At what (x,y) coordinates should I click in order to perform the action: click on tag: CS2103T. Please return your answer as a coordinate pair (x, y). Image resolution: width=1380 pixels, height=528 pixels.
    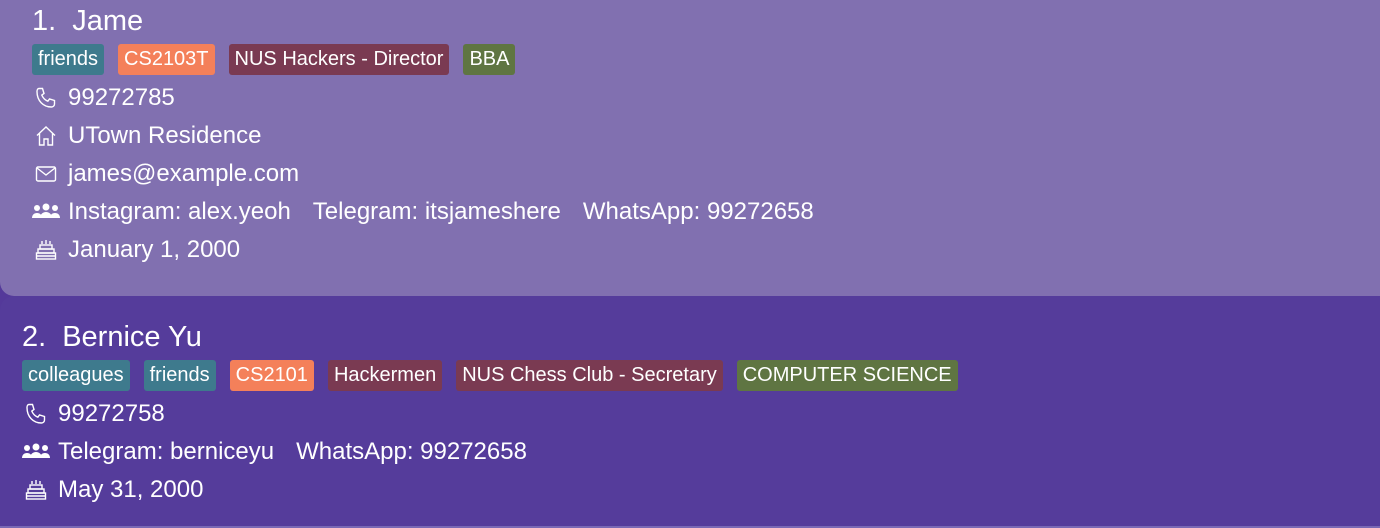
    Looking at the image, I should click on (166, 59).